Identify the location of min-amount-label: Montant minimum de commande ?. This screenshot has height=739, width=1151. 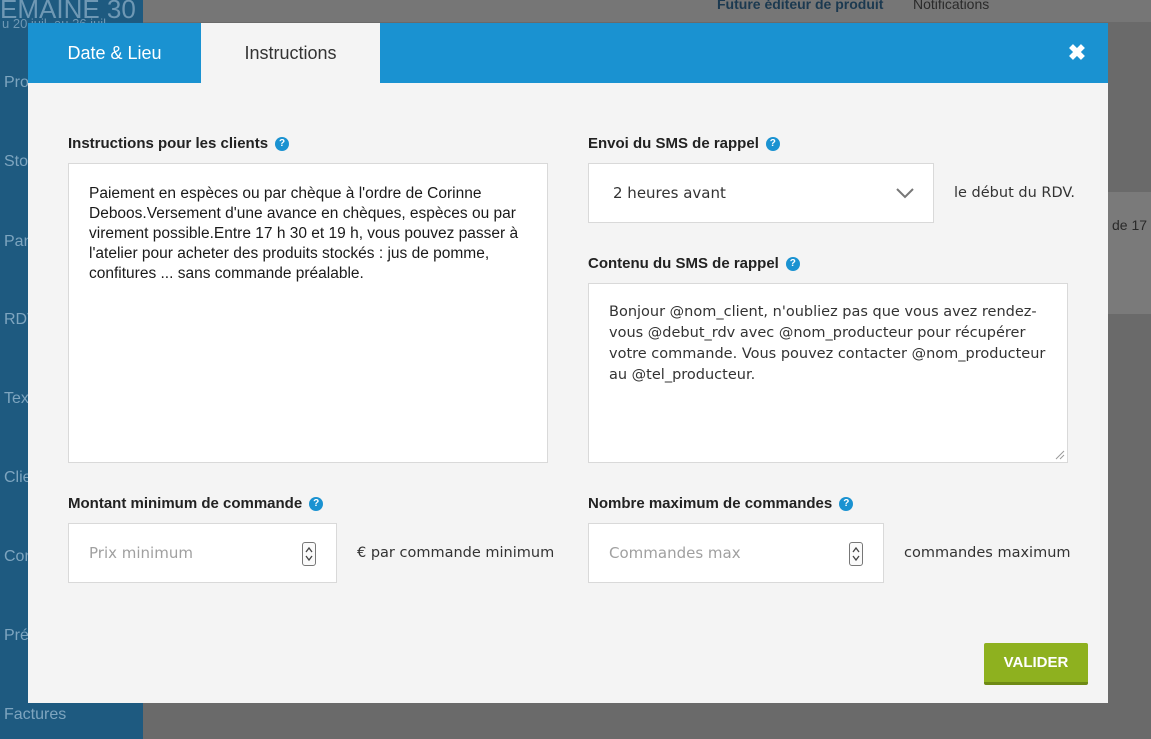
(196, 503).